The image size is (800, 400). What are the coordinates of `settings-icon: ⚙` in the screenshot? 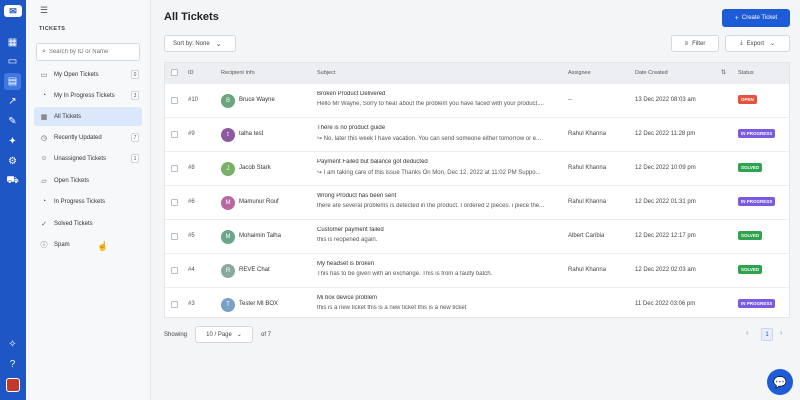 It's located at (12, 161).